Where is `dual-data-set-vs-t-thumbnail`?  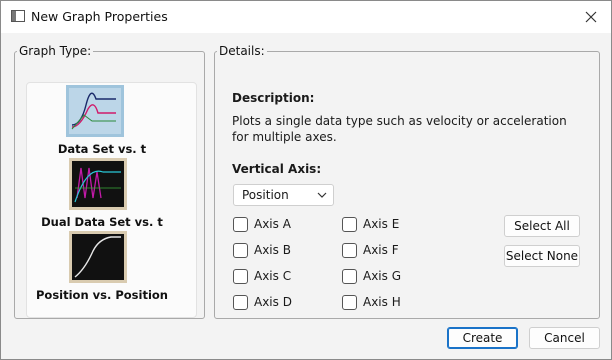
dual-data-set-vs-t-thumbnail is located at coordinates (98, 184).